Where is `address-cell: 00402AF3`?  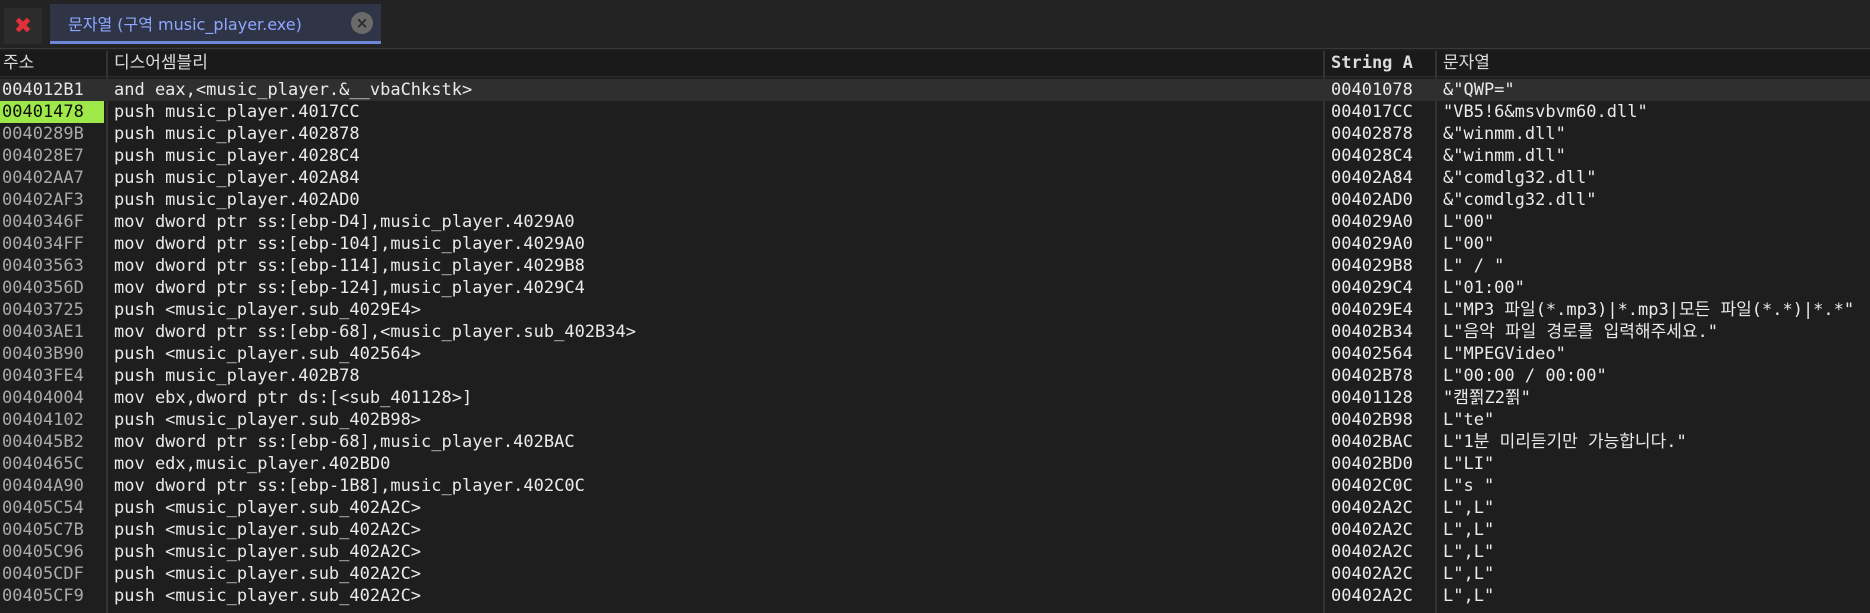
address-cell: 00402AF3 is located at coordinates (43, 200).